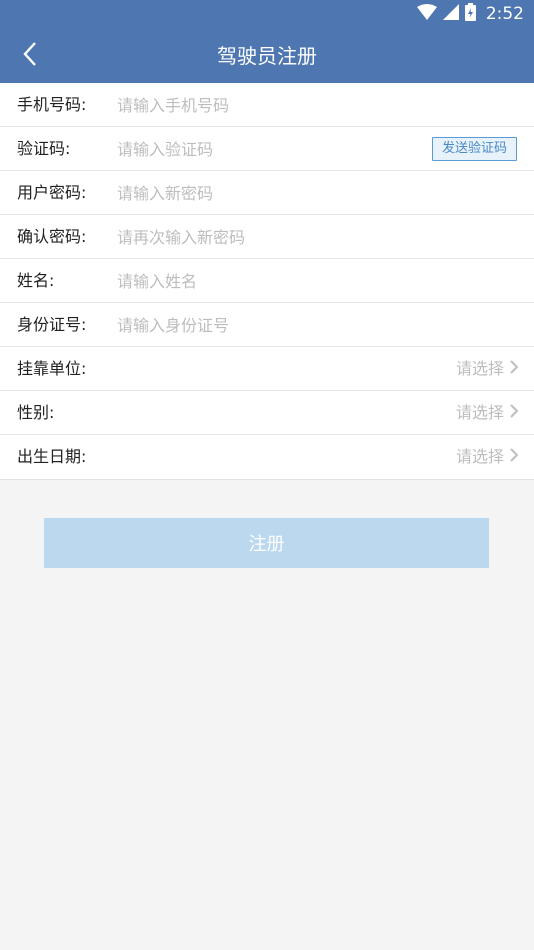 This screenshot has width=534, height=950. I want to click on company-select: 请选择, so click(487, 369).